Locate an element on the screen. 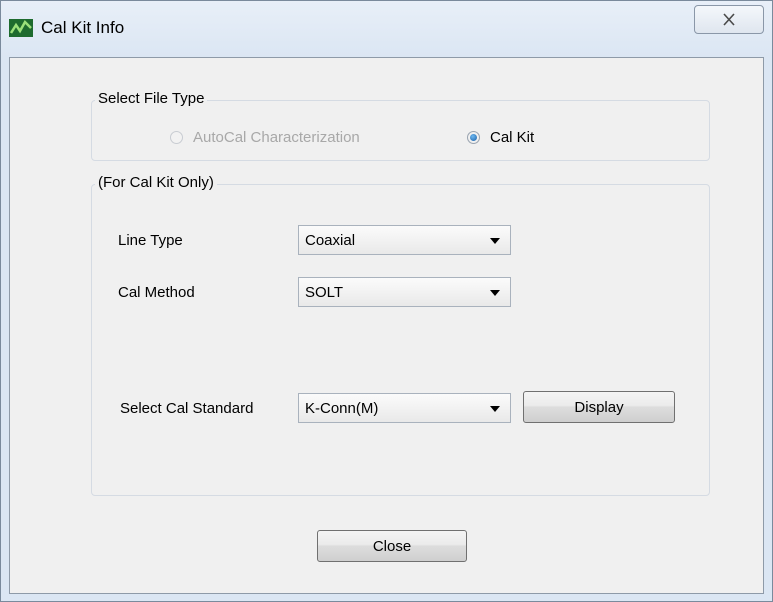 This screenshot has width=773, height=602. x-close-icon is located at coordinates (729, 19).